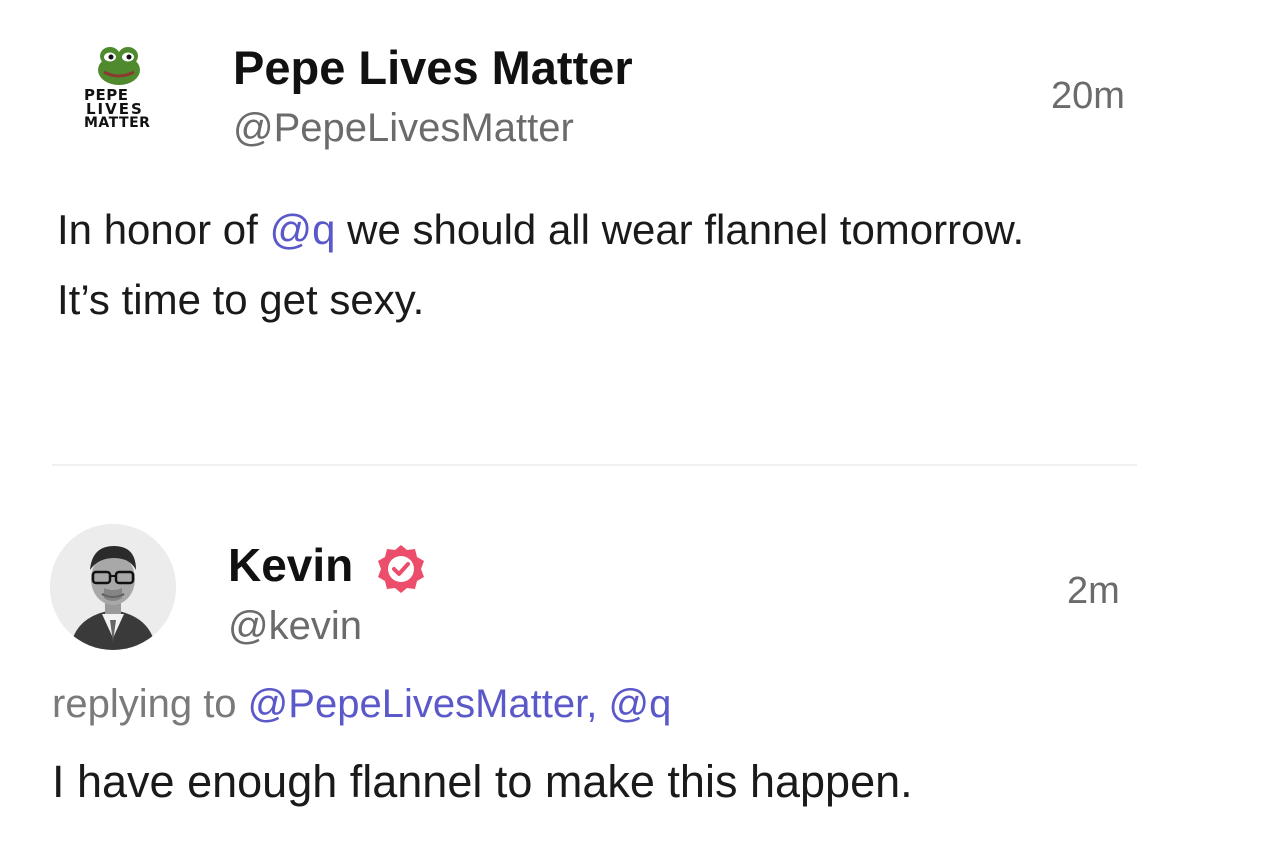  What do you see at coordinates (417, 704) in the screenshot?
I see `mention-link: @PepeLivesMatter` at bounding box center [417, 704].